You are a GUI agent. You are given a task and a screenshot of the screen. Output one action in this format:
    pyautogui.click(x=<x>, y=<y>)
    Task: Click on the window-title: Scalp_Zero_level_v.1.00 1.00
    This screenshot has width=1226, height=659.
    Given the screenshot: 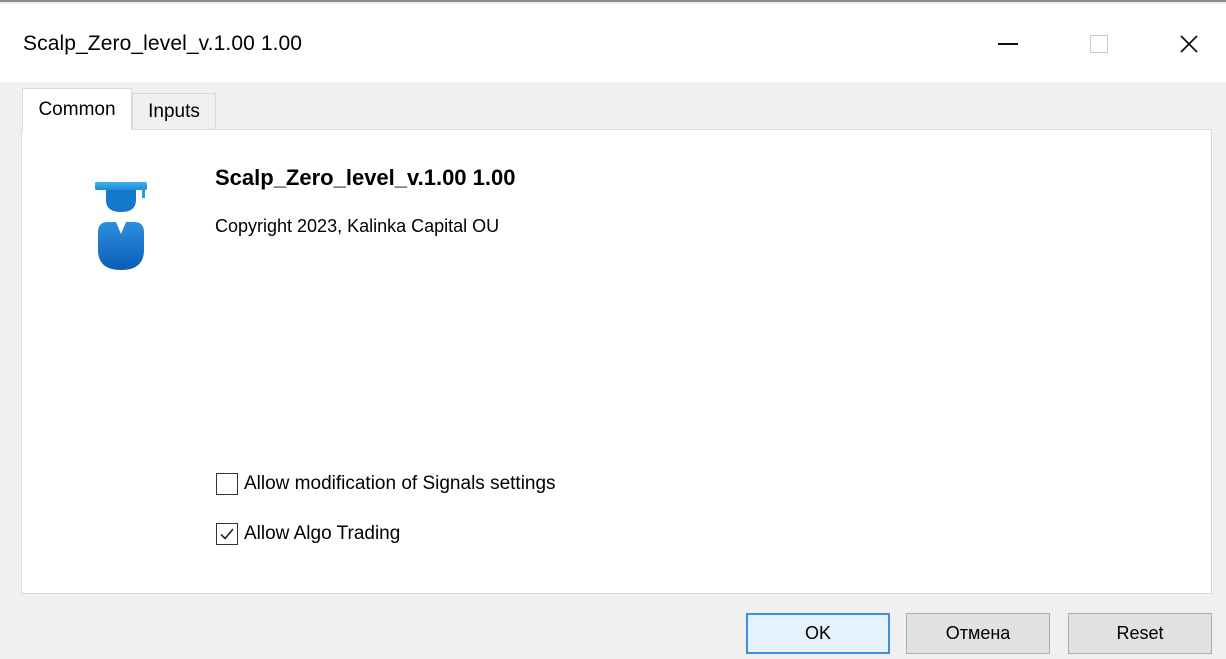 What is the action you would take?
    pyautogui.click(x=163, y=43)
    